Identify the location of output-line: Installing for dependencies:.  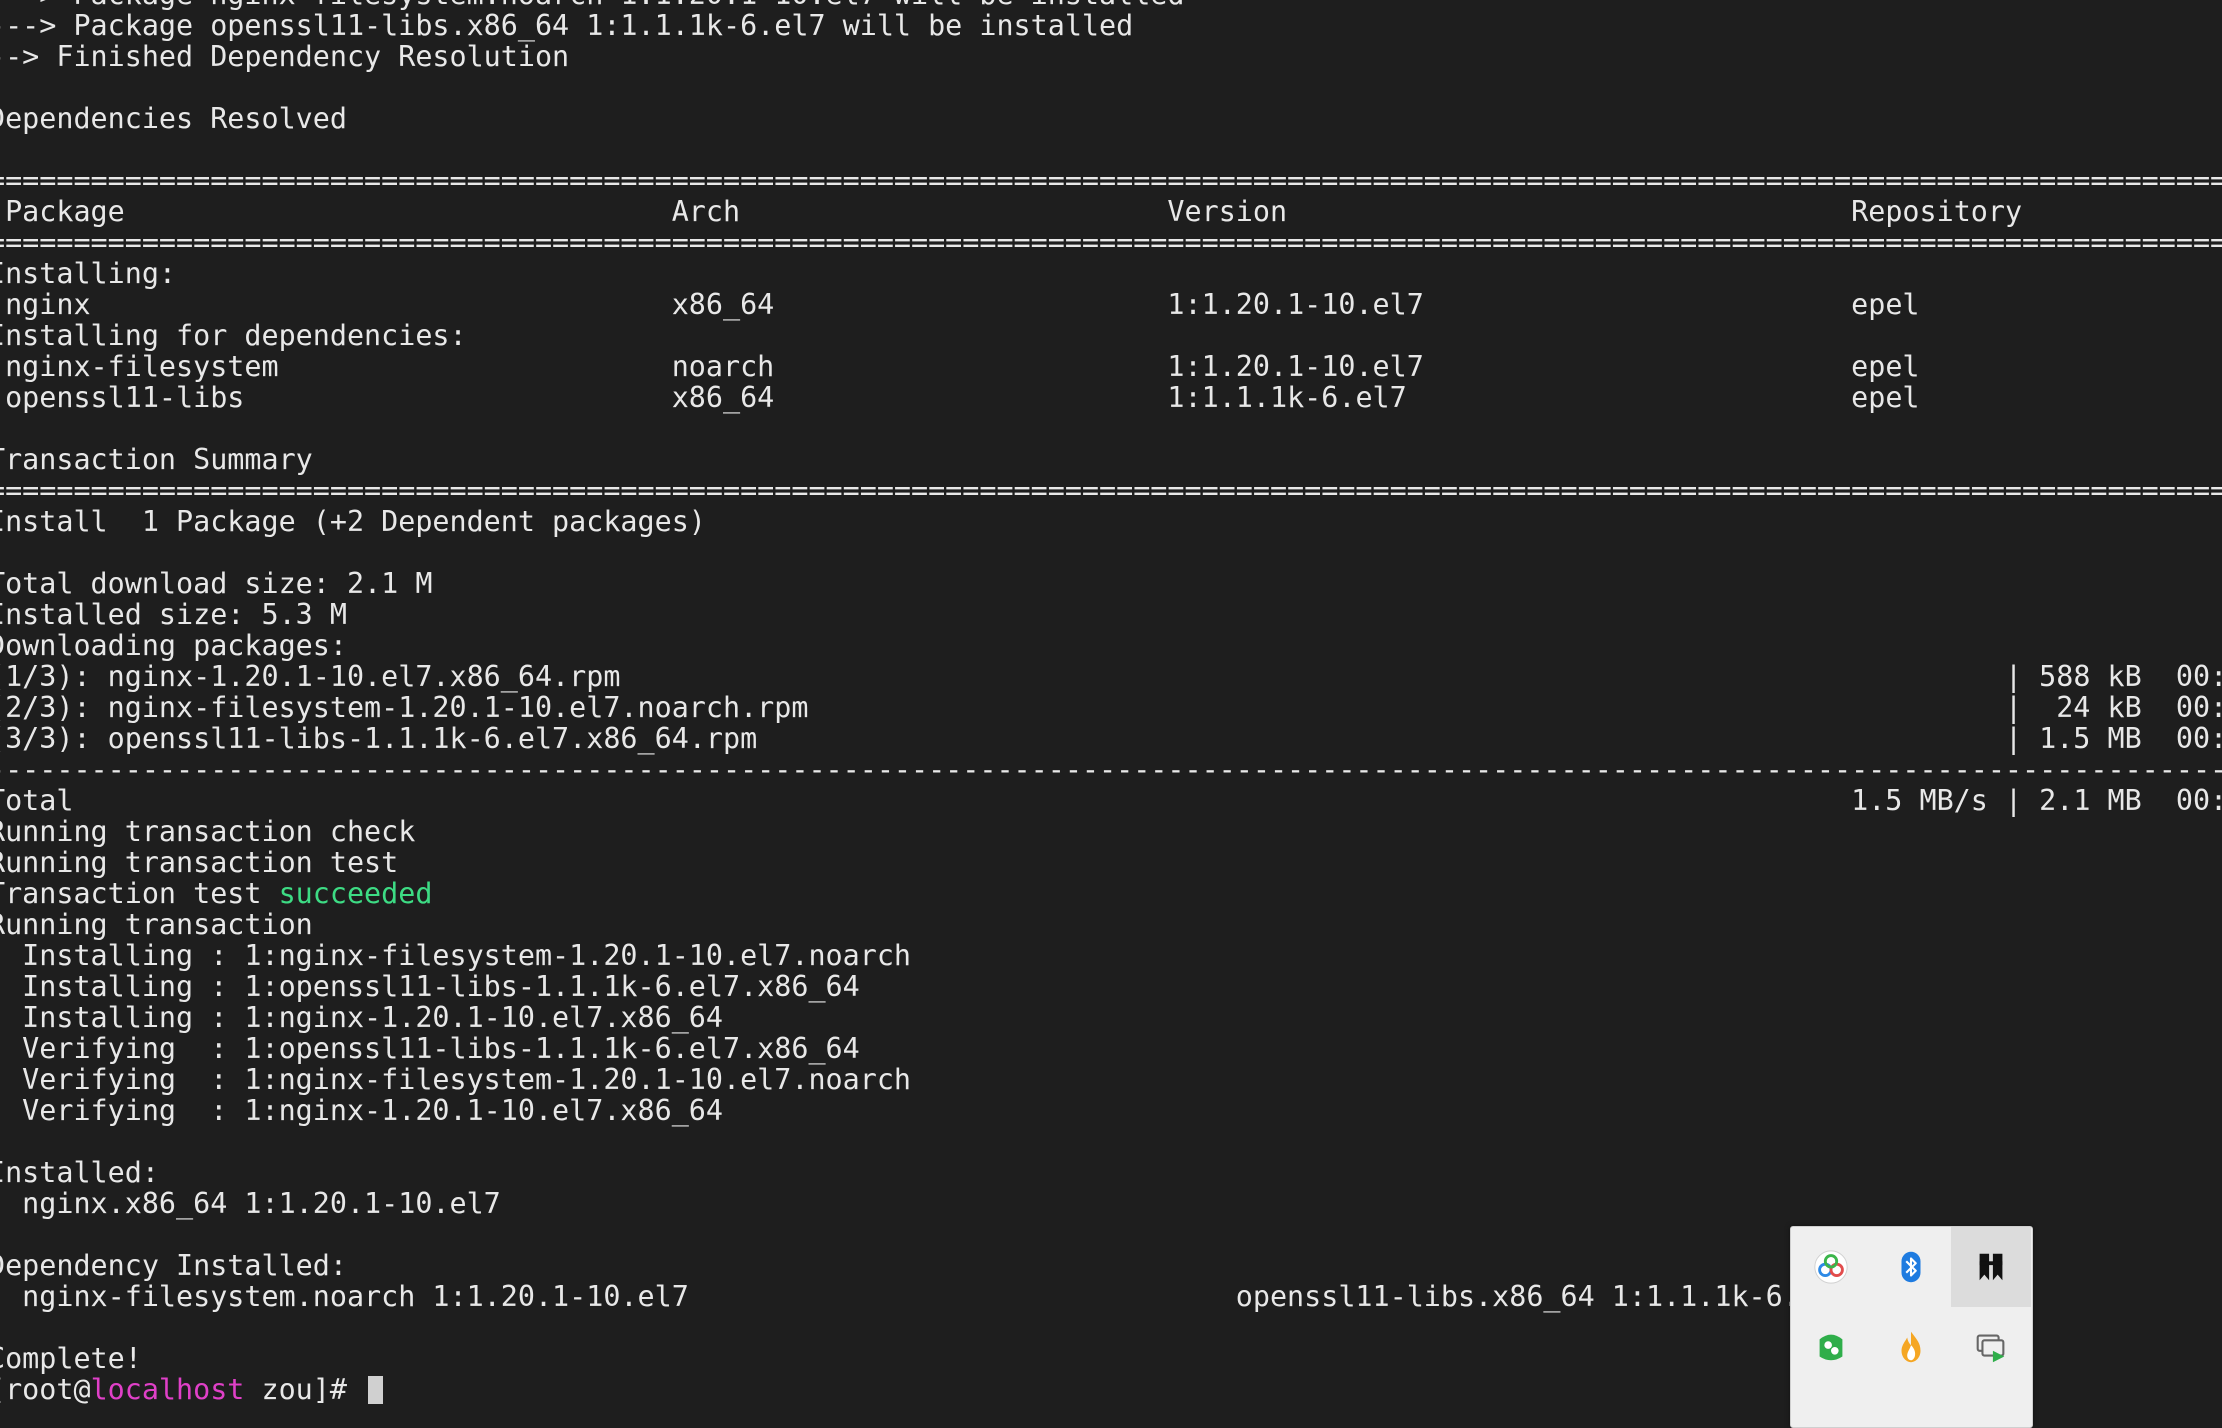
(233, 335).